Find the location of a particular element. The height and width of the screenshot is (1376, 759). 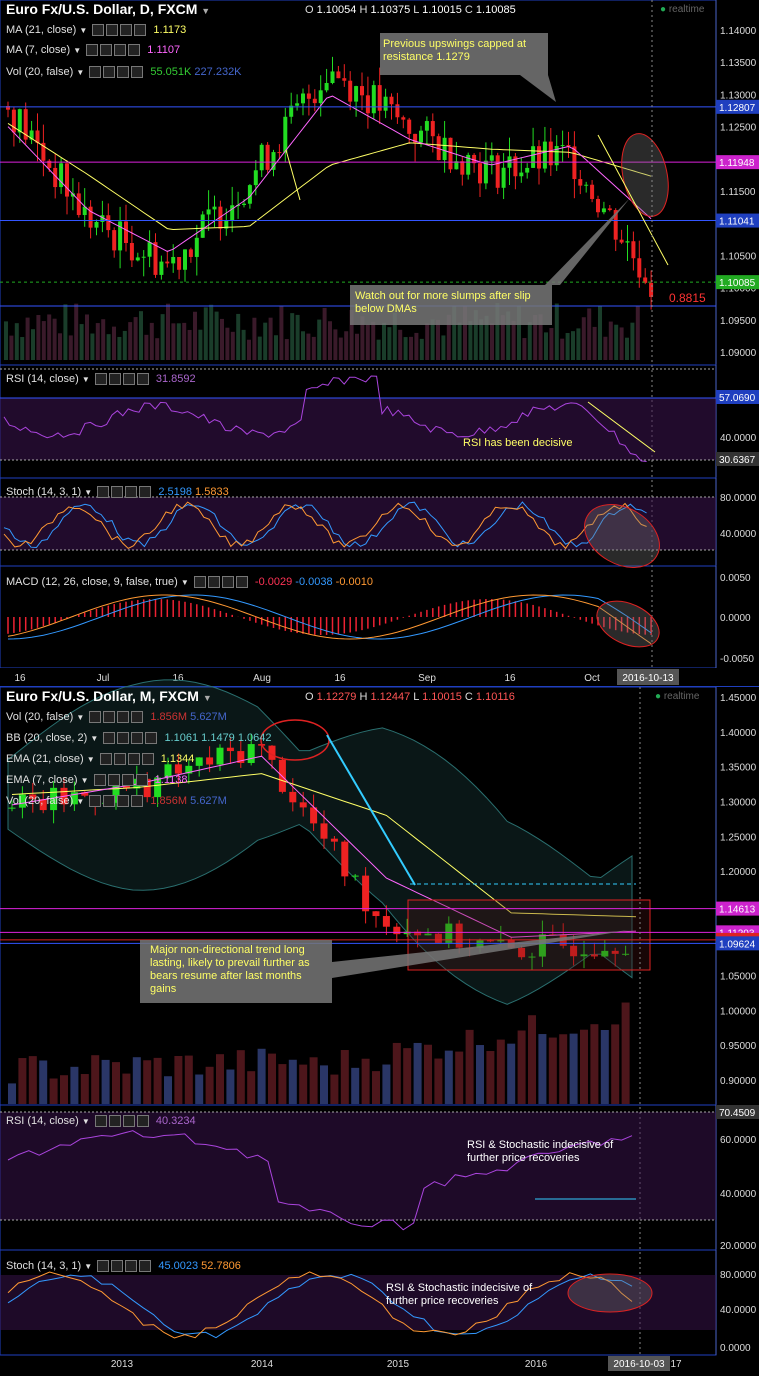

top-stoch-legend: Stoch (14, 3, 1) ▼ 2.5198 1.5833 is located at coordinates (117, 492).